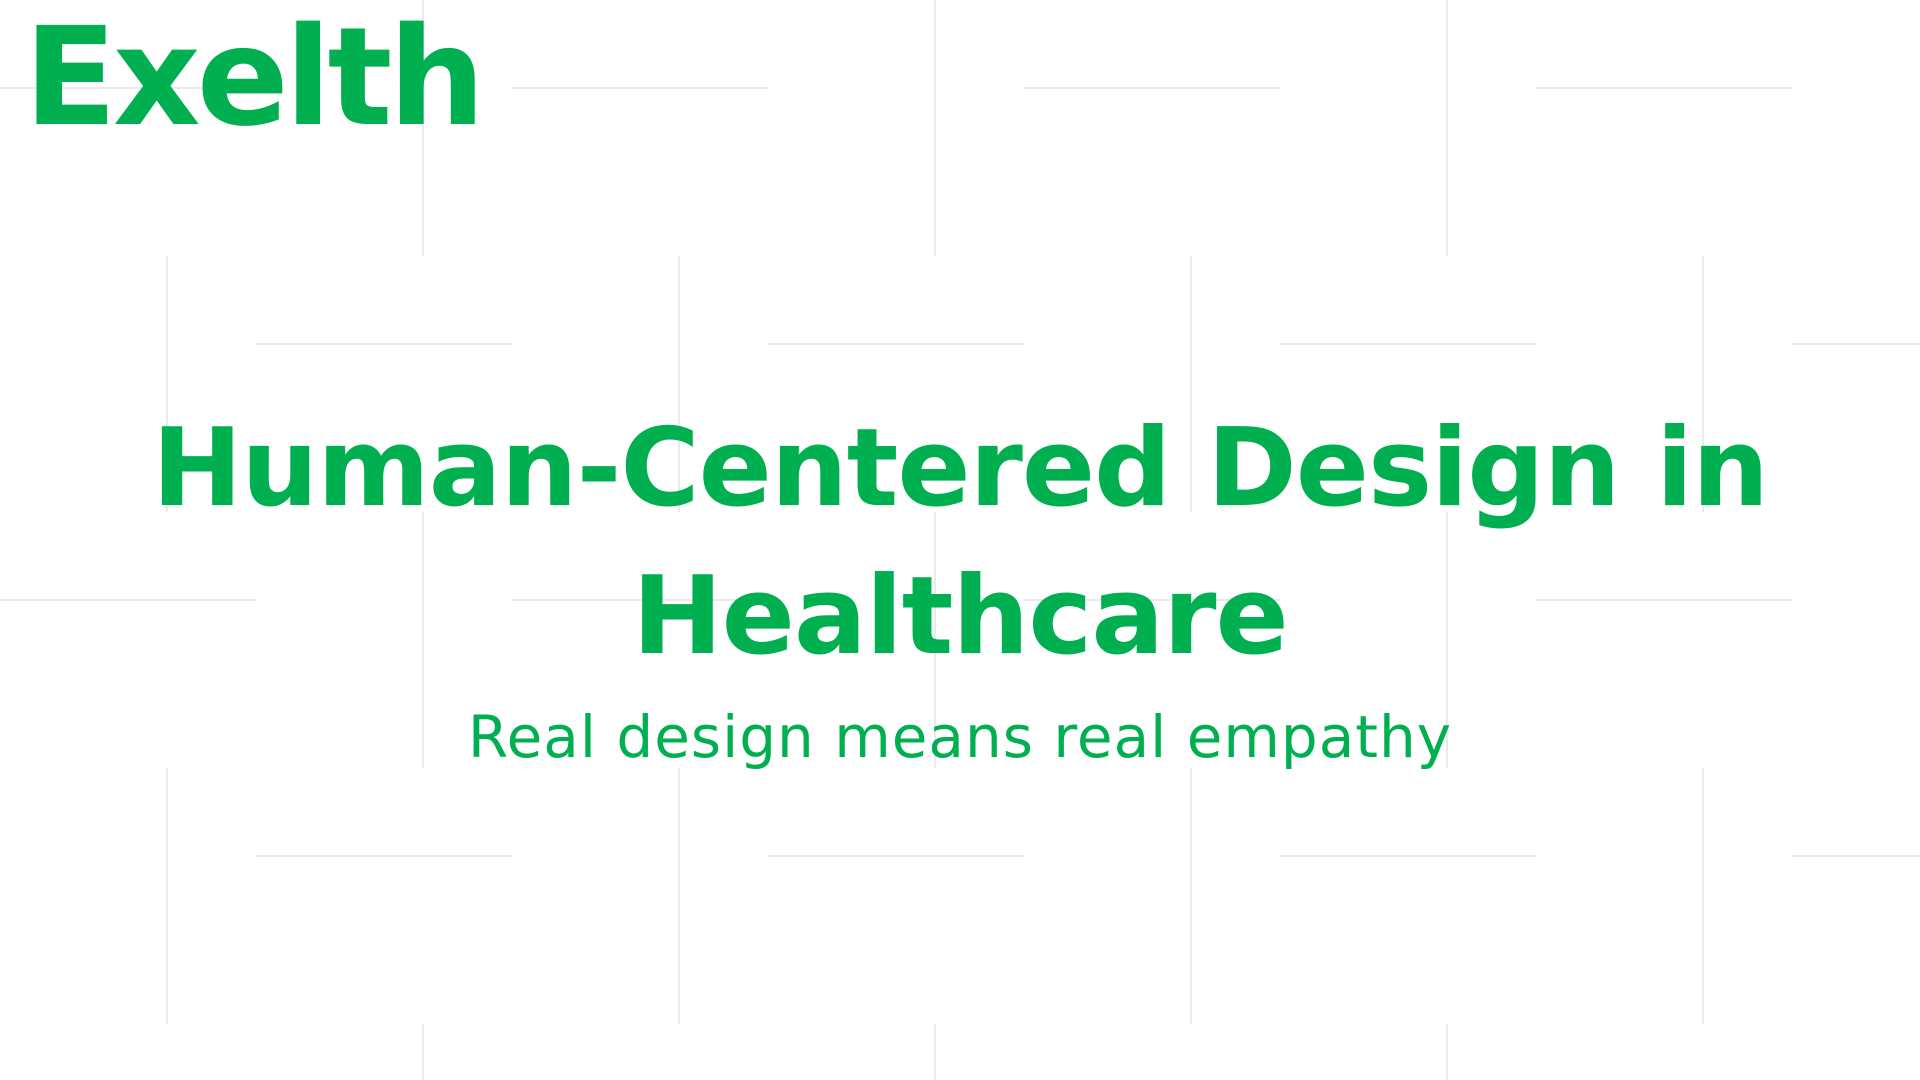 The height and width of the screenshot is (1080, 1920). I want to click on brand-logo: Exelth, so click(254, 78).